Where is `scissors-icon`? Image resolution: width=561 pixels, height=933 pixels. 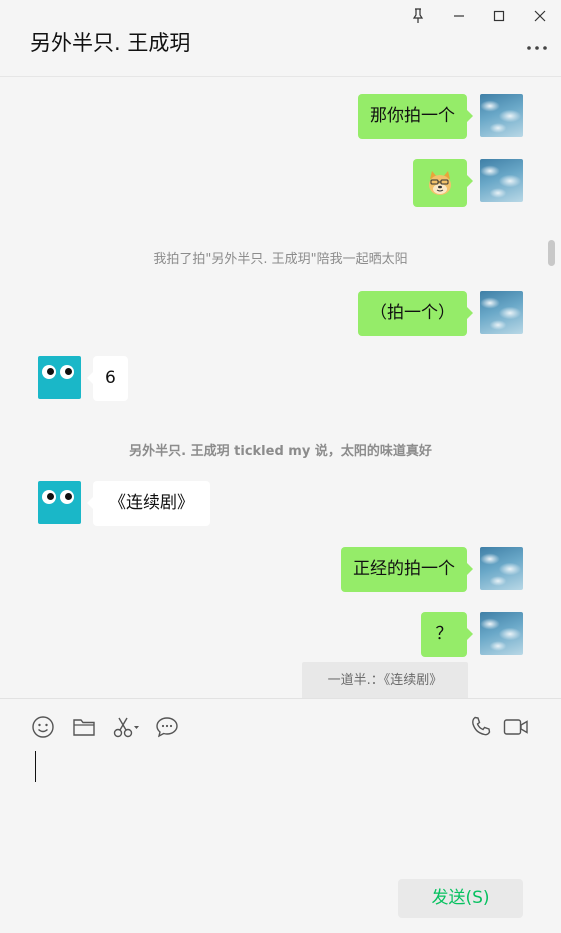 scissors-icon is located at coordinates (127, 727).